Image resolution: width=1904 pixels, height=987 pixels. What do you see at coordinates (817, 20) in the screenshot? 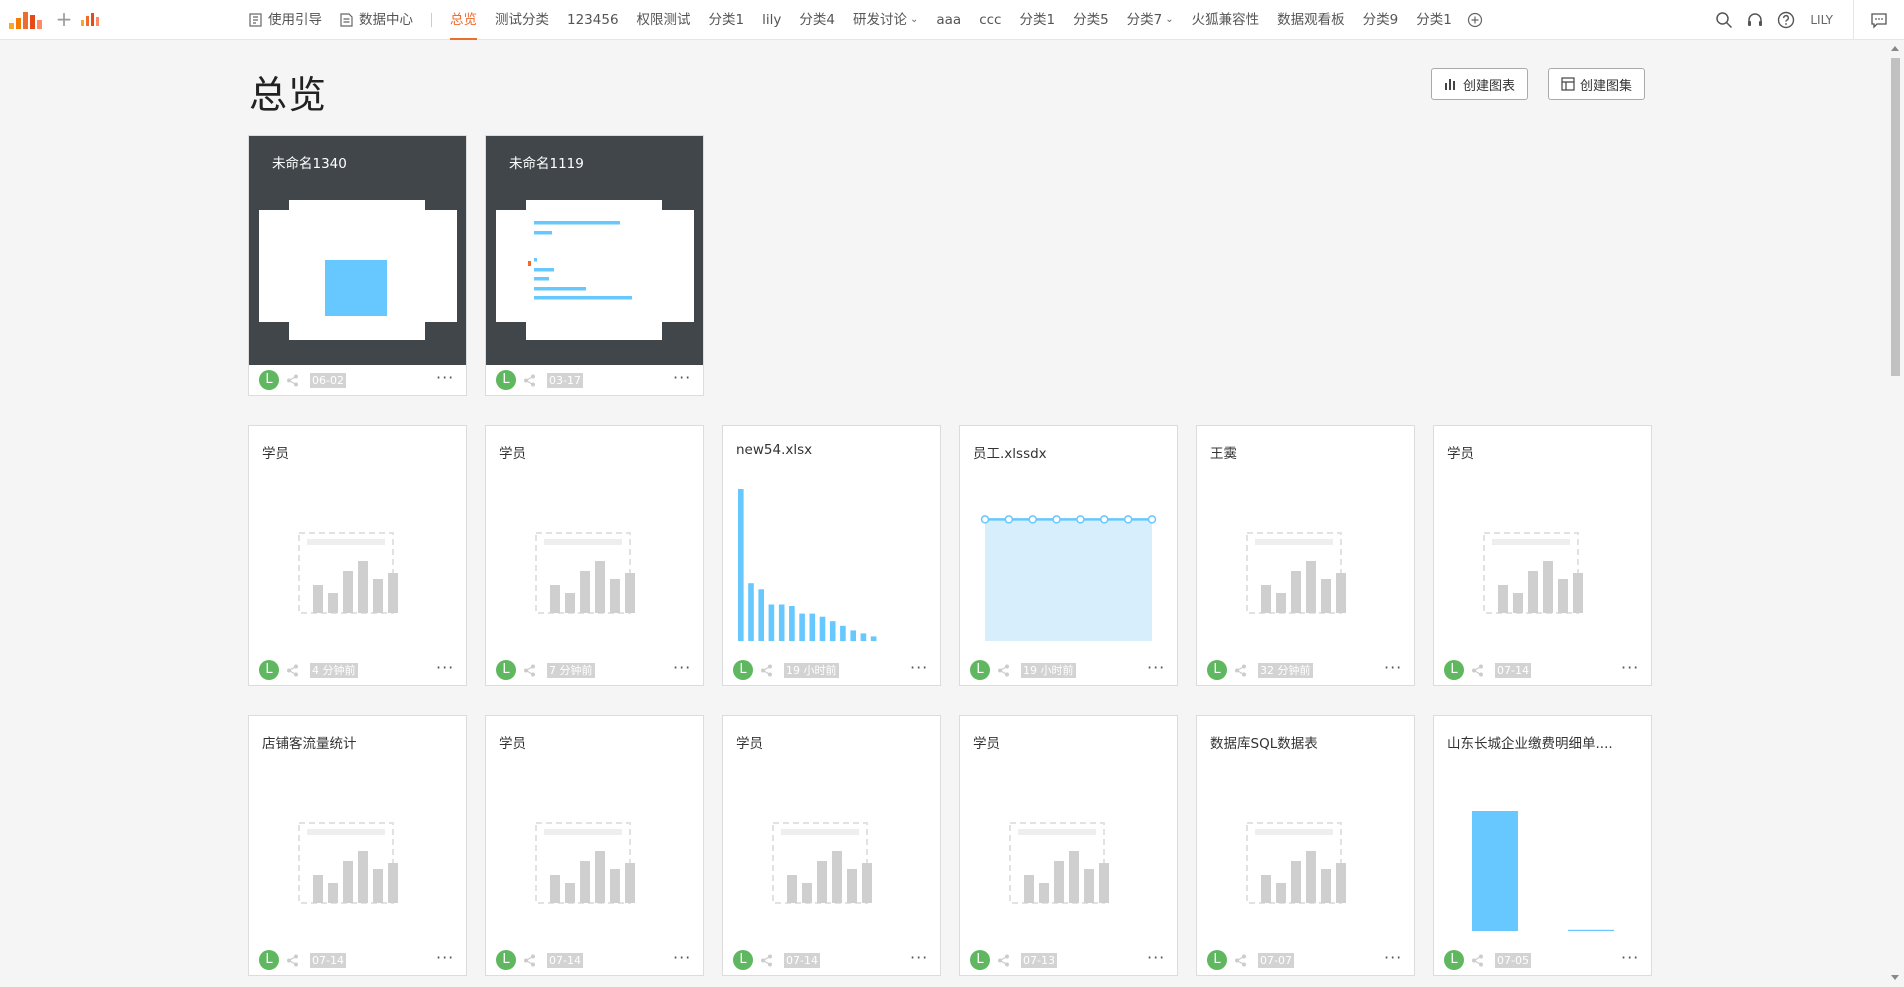
I see `nav-category: 分类4` at bounding box center [817, 20].